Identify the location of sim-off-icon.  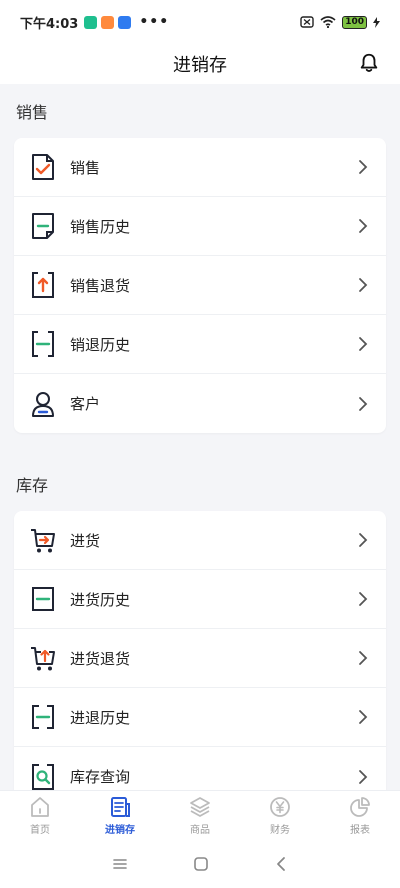
(307, 22).